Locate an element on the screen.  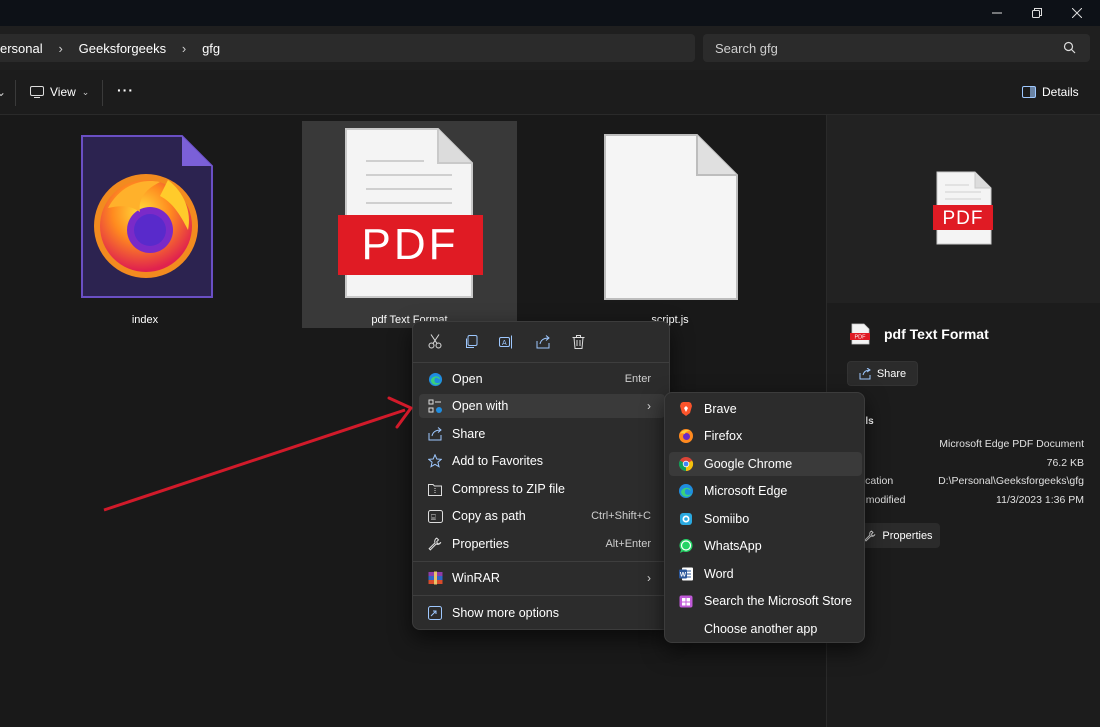
menu-item-copy-as-path: ⌸ Copy as path Ctrl+Shift+C is located at coordinates (542, 516).